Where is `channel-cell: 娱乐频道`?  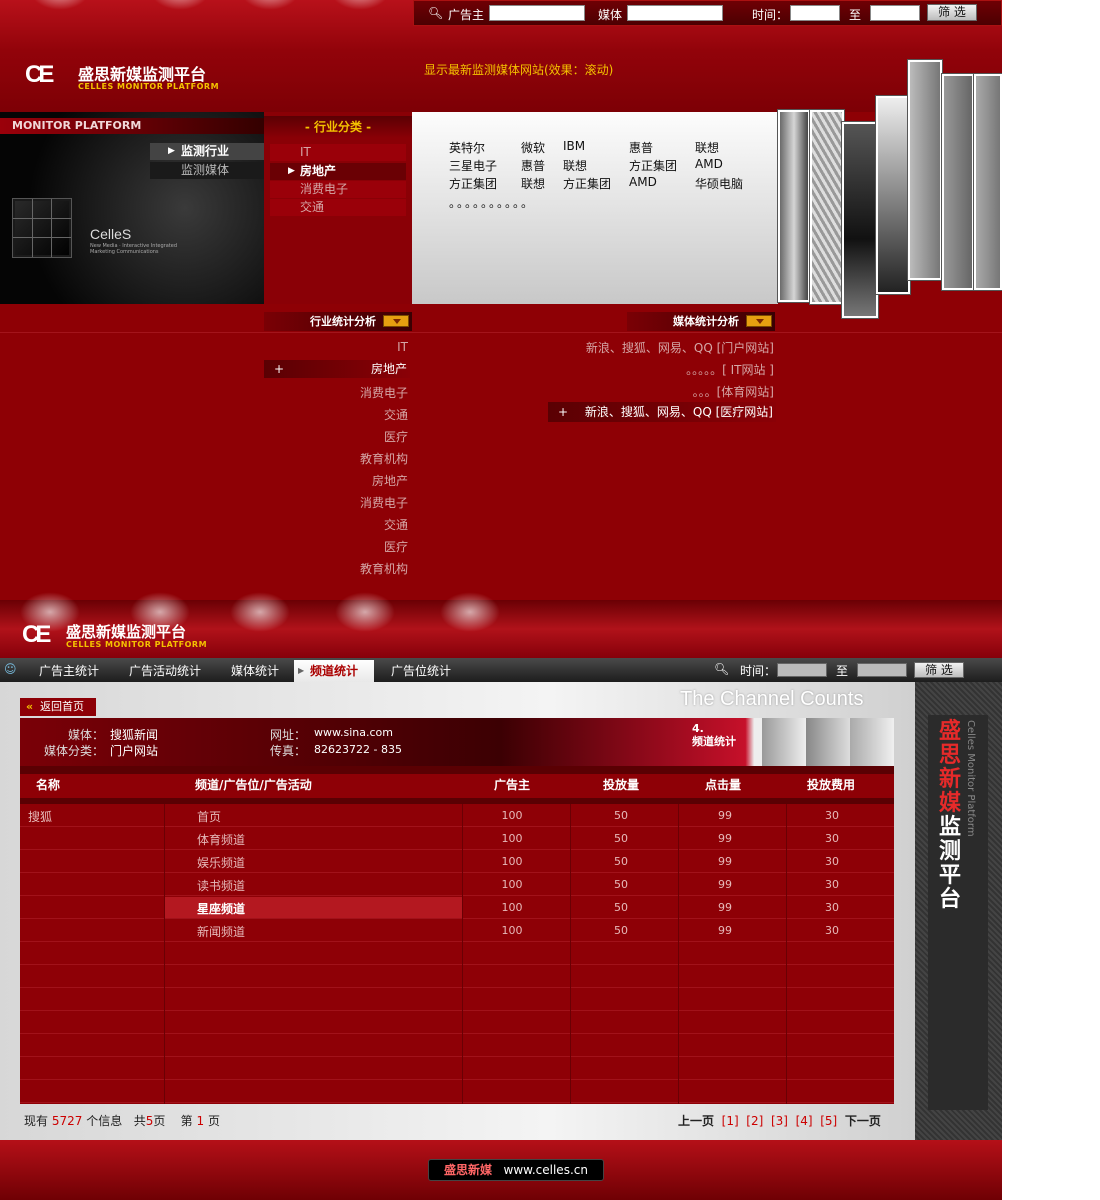 channel-cell: 娱乐频道 is located at coordinates (221, 862).